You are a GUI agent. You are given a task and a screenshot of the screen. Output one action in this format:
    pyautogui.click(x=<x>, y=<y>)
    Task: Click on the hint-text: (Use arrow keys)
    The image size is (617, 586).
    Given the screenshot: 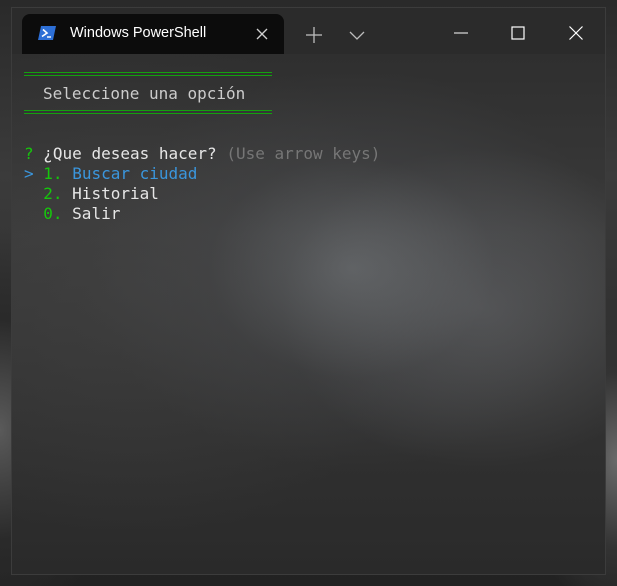 What is the action you would take?
    pyautogui.click(x=303, y=153)
    